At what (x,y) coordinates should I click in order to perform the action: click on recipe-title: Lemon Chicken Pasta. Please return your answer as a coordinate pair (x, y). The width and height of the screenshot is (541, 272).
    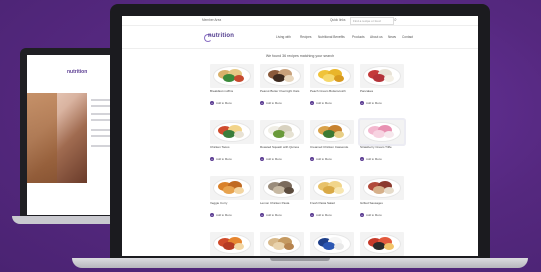
    Looking at the image, I should click on (282, 203).